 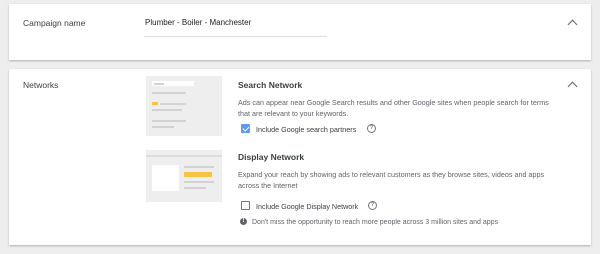 What do you see at coordinates (243, 221) in the screenshot?
I see `info-icon: !` at bounding box center [243, 221].